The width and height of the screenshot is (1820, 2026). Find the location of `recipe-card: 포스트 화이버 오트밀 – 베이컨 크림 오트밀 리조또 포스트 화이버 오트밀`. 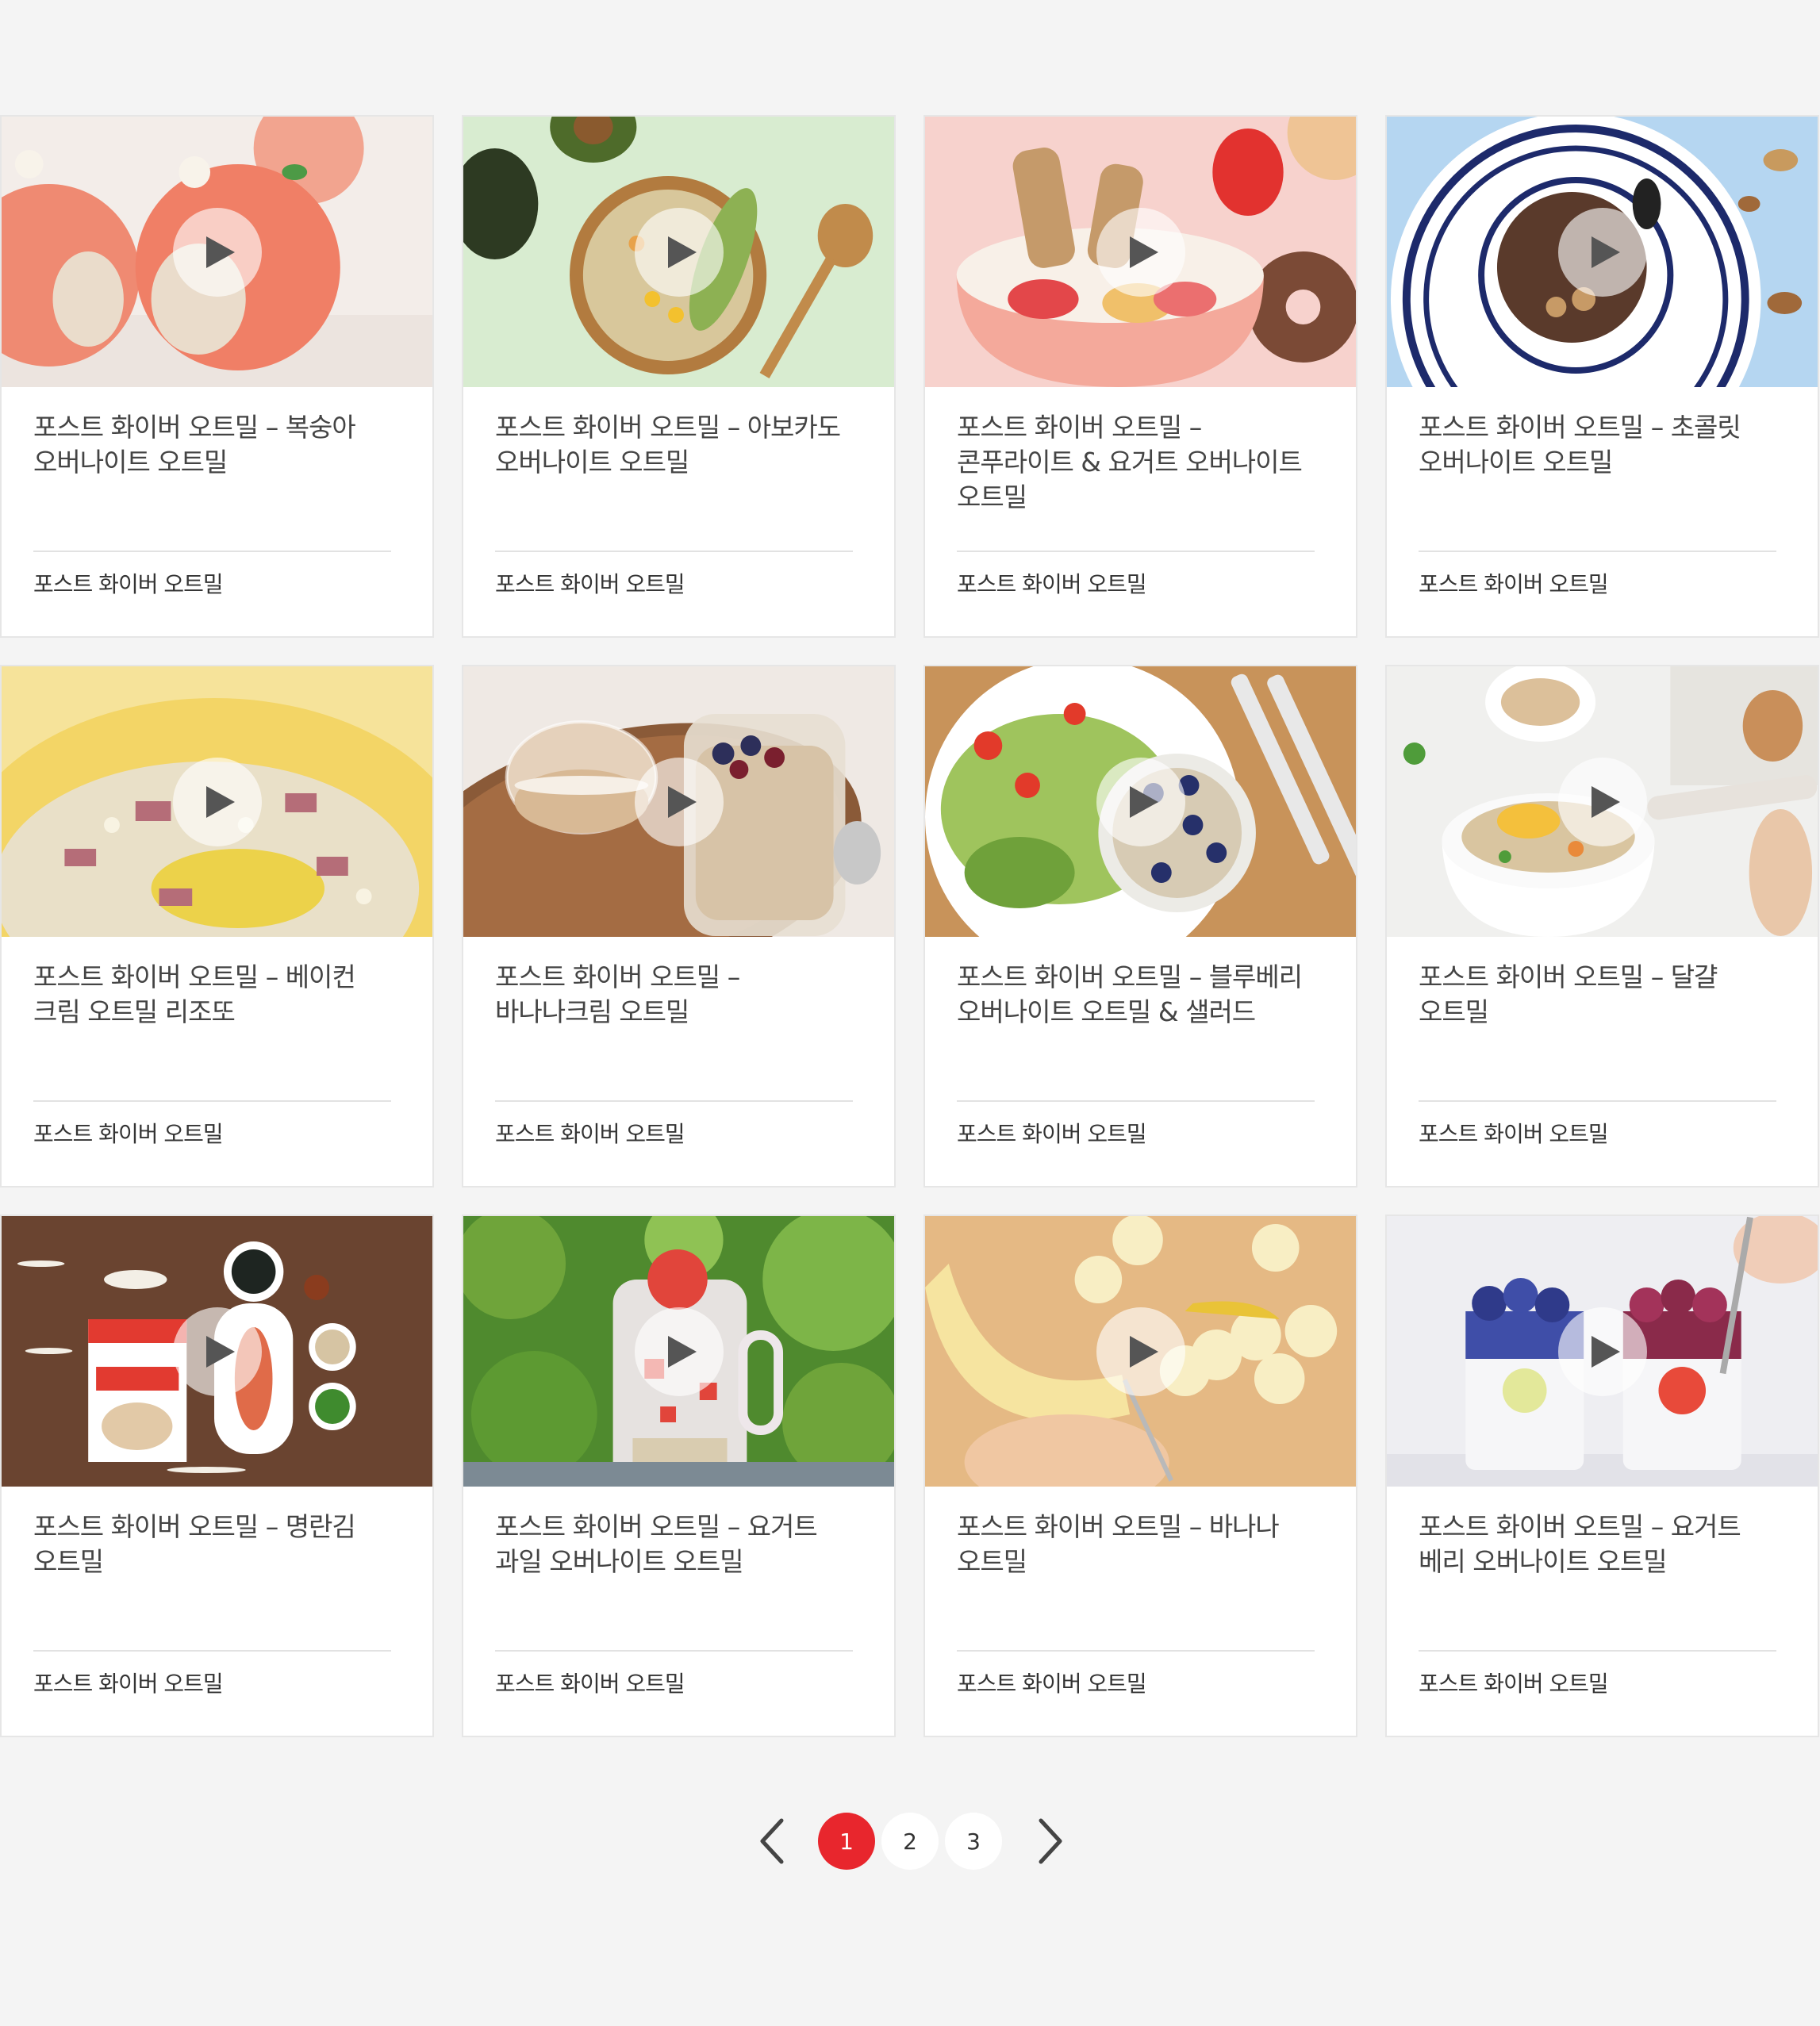

recipe-card: 포스트 화이버 오트밀 – 베이컨 크림 오트밀 리조또 포스트 화이버 오트밀 is located at coordinates (217, 926).